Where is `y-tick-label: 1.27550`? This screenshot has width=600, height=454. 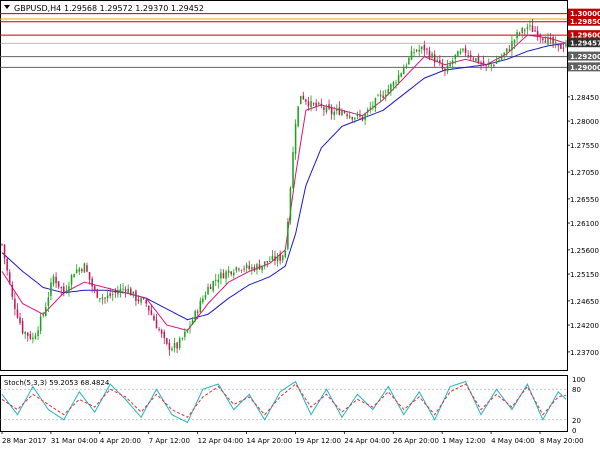
y-tick-label: 1.27550 is located at coordinates (584, 146).